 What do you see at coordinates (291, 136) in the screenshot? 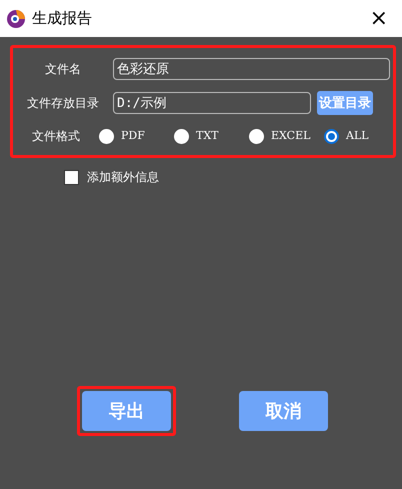
I see `radio-label: EXCEL` at bounding box center [291, 136].